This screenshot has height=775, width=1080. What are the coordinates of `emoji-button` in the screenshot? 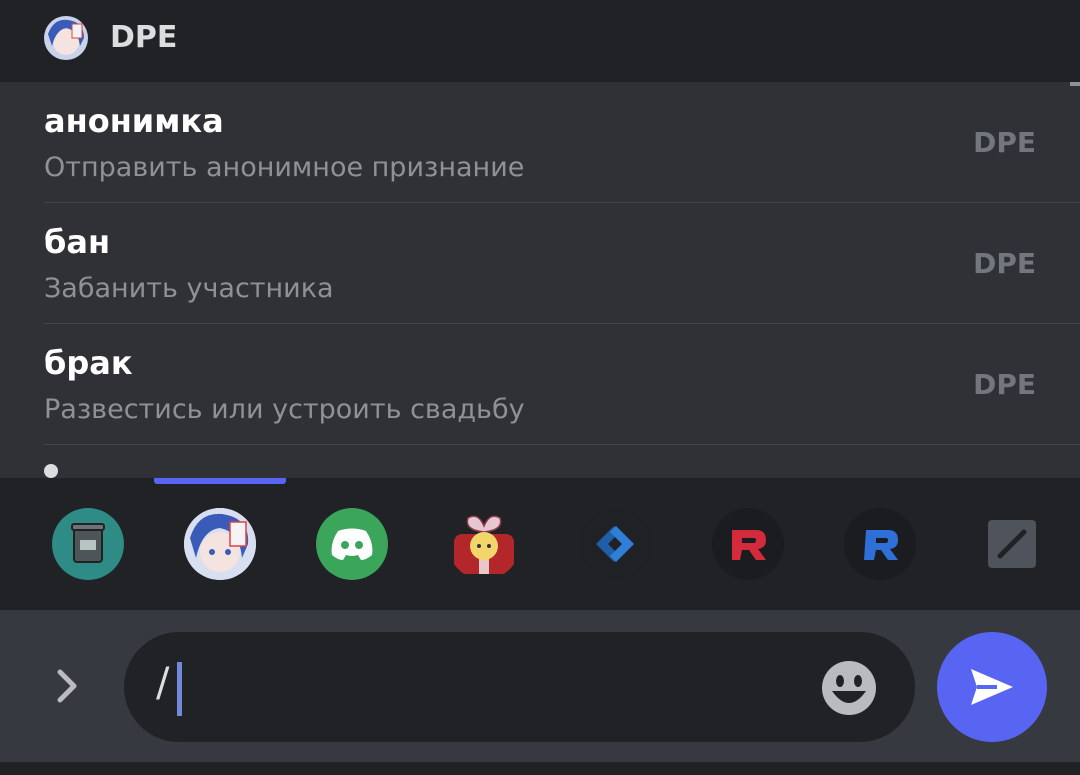 It's located at (849, 688).